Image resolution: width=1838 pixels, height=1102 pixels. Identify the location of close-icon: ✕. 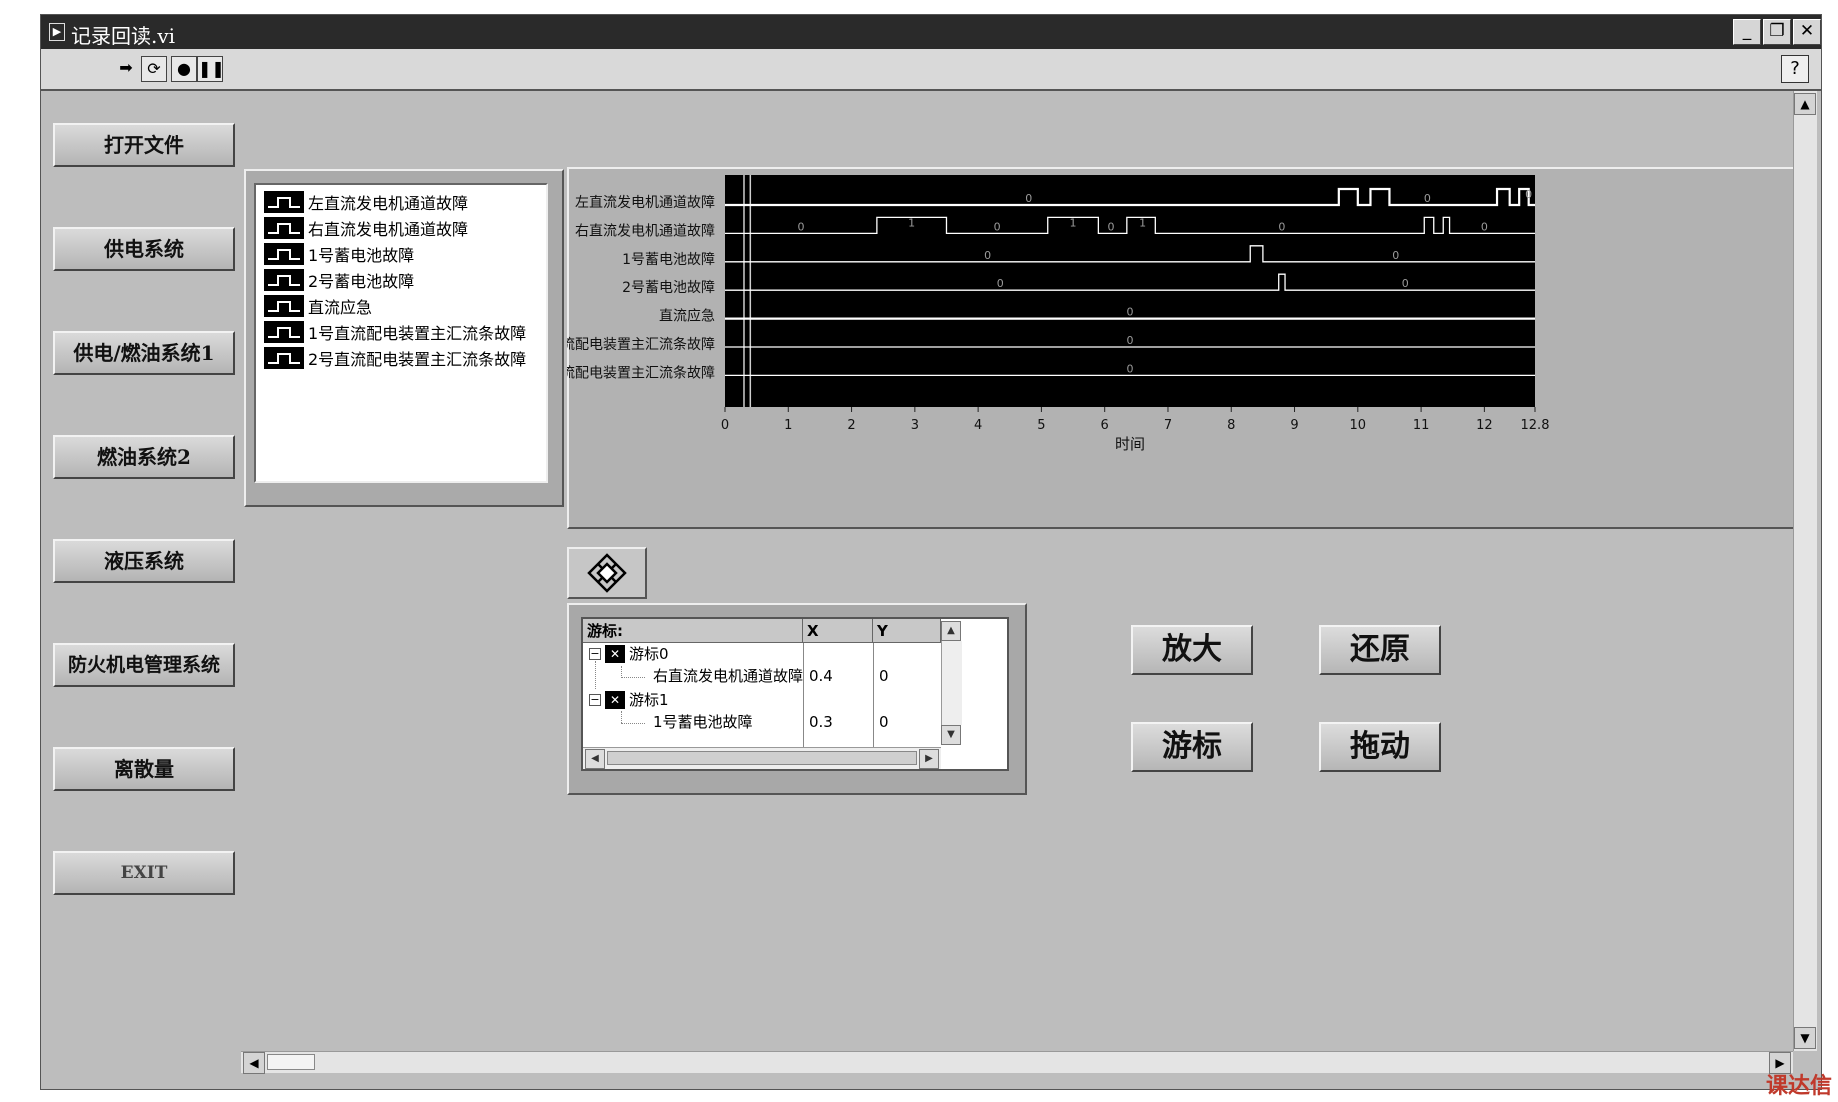
(1807, 31).